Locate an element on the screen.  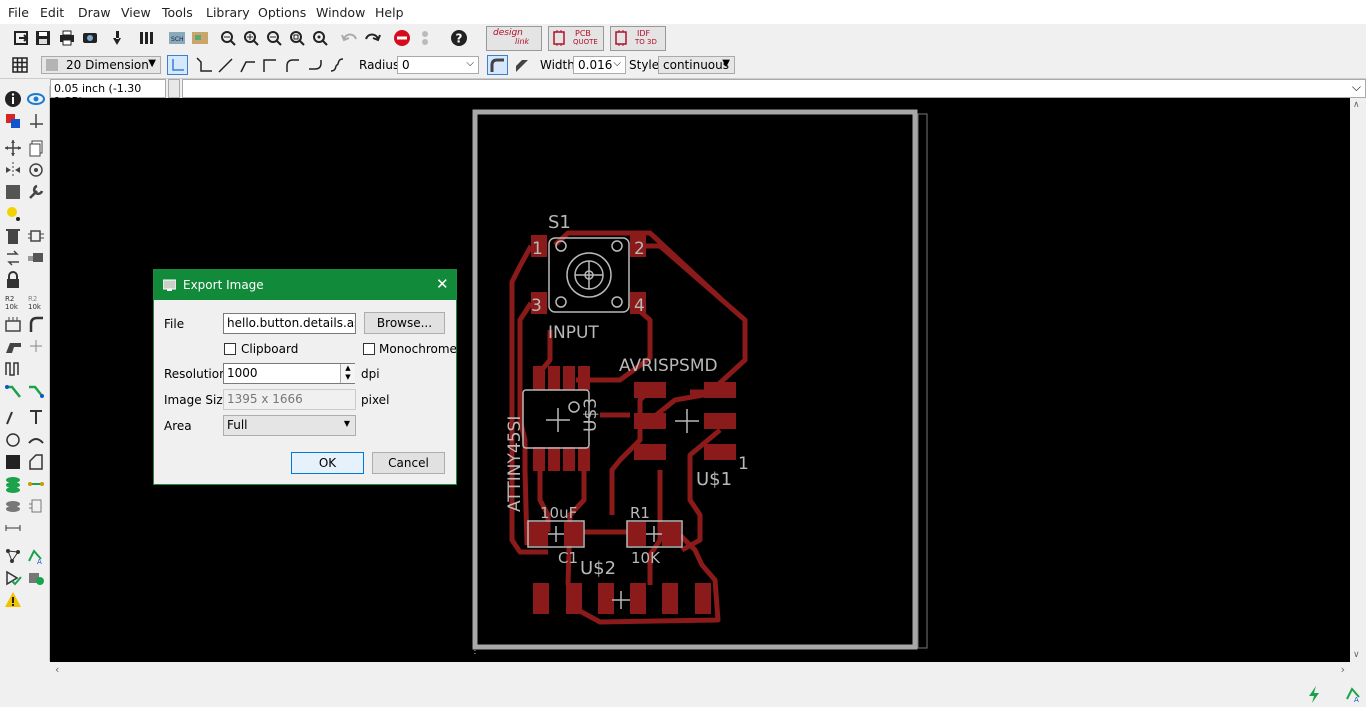
bend-spline-icon is located at coordinates (337, 65).